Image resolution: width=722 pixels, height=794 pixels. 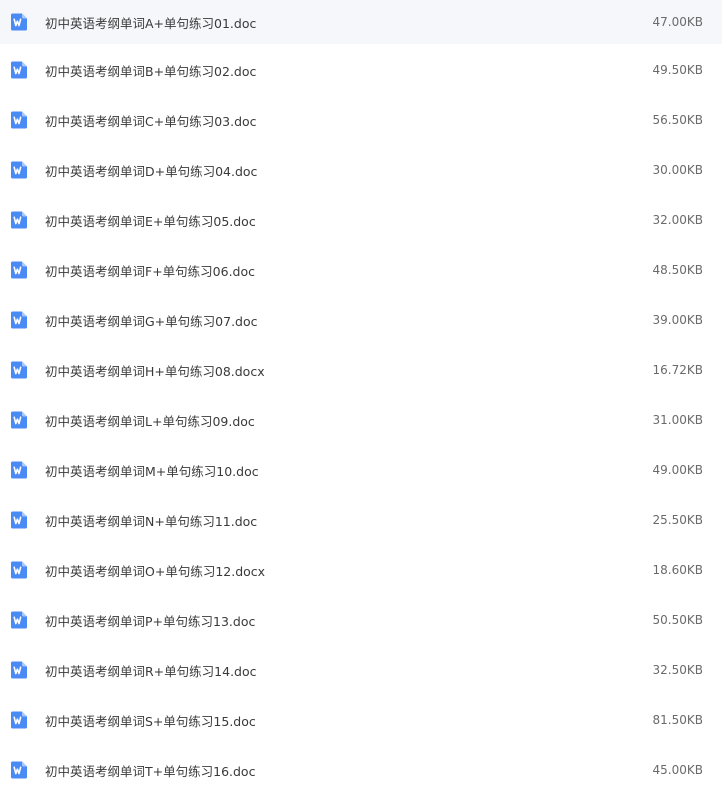 I want to click on file-size: 48.50KB, so click(x=677, y=270).